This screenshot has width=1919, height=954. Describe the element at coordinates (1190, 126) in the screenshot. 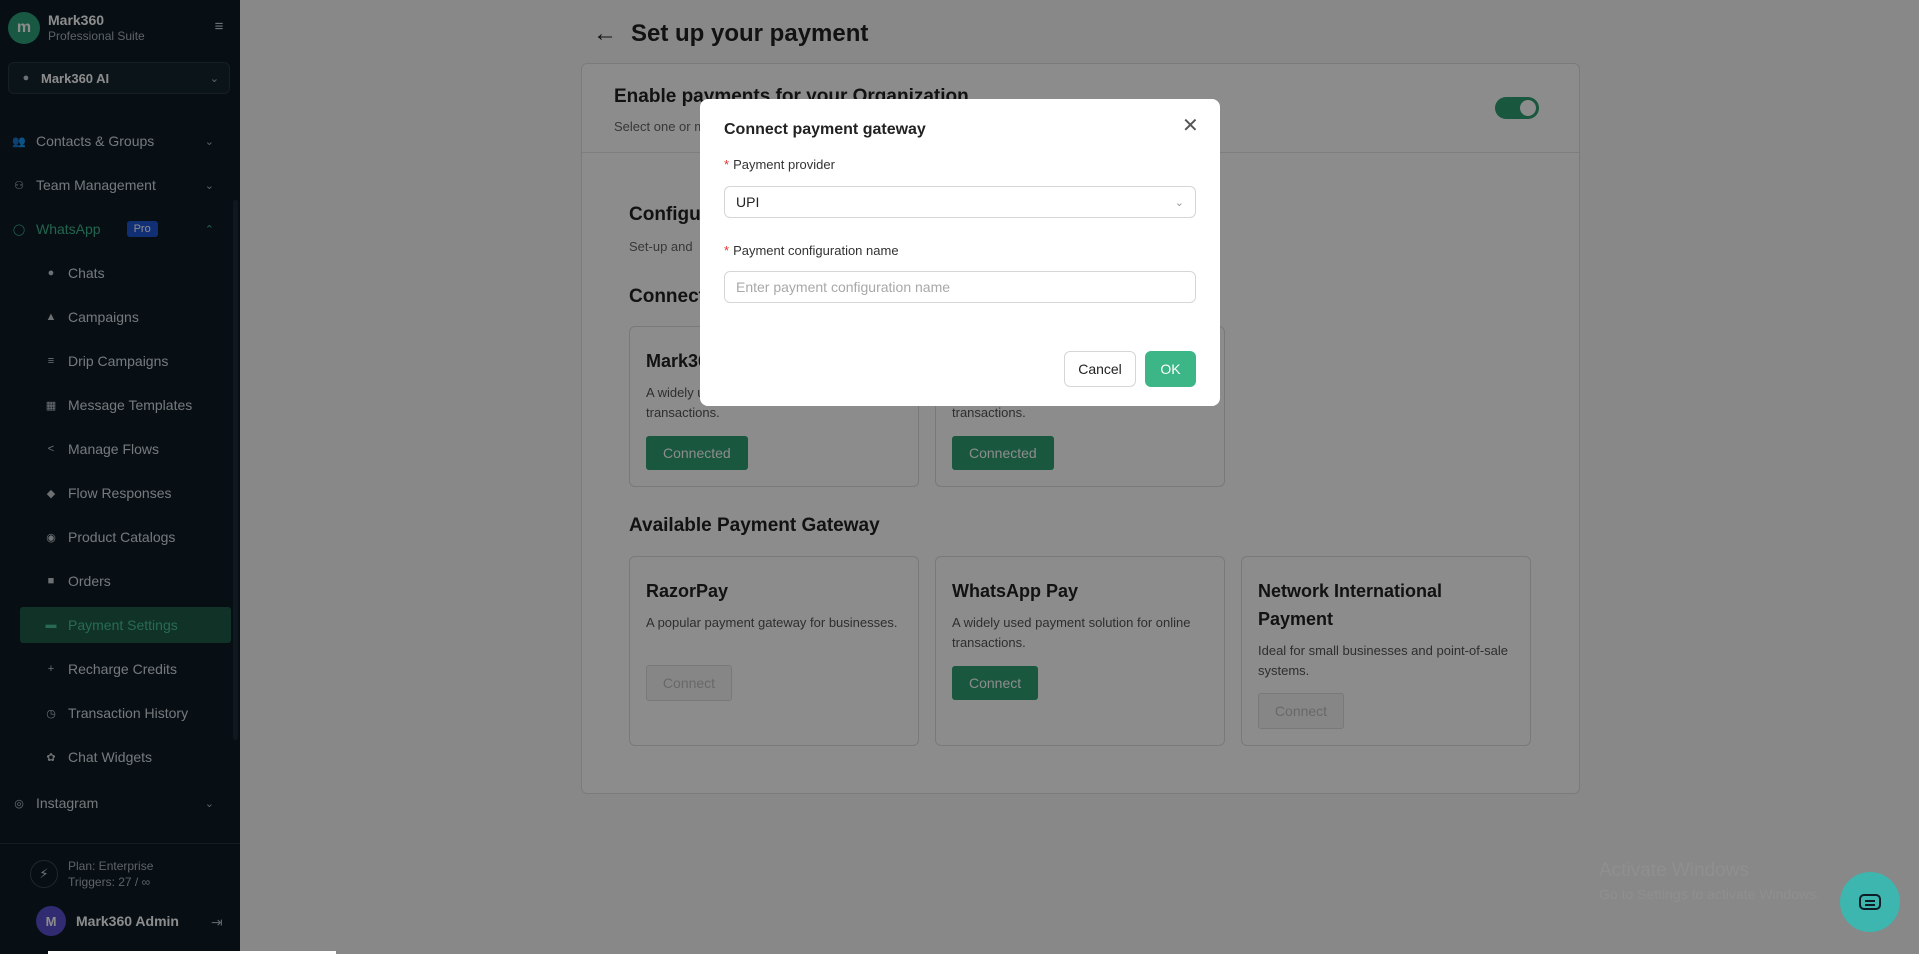

I see `close-icon: ✕` at that location.